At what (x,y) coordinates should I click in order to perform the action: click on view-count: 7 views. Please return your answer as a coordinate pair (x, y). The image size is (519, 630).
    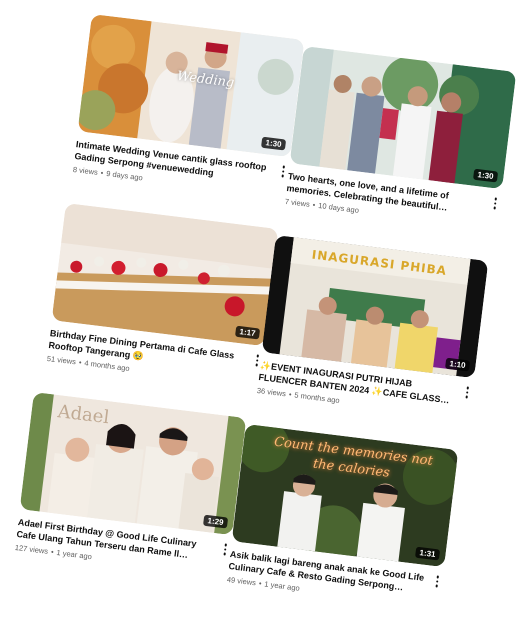
    Looking at the image, I should click on (297, 202).